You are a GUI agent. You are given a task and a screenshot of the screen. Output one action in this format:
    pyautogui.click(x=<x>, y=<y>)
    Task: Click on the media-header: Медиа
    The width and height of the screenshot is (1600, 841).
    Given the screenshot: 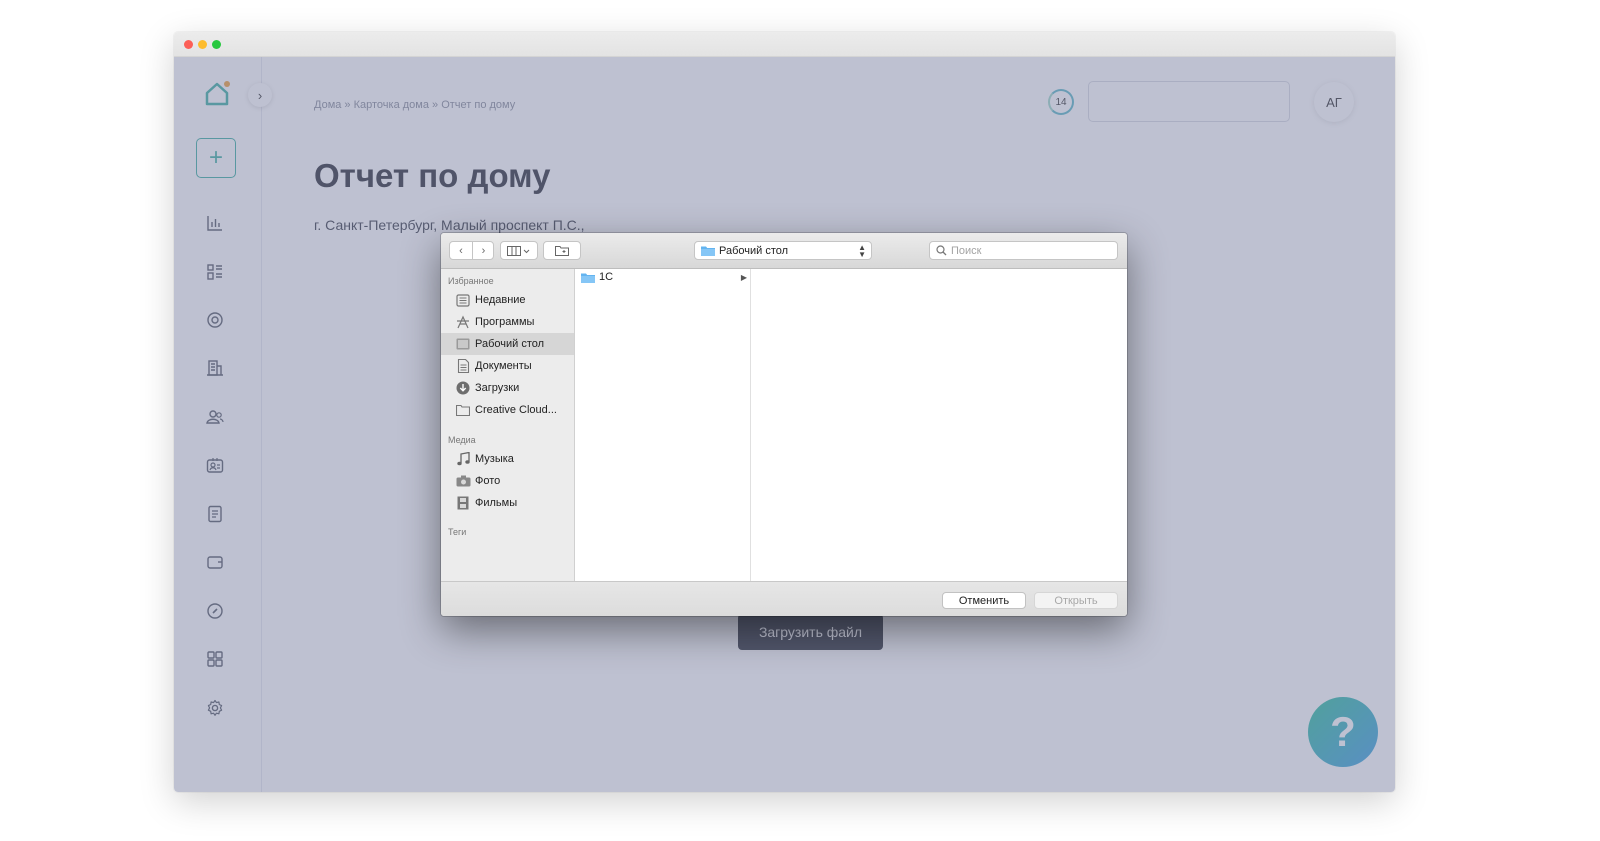 What is the action you would take?
    pyautogui.click(x=462, y=440)
    